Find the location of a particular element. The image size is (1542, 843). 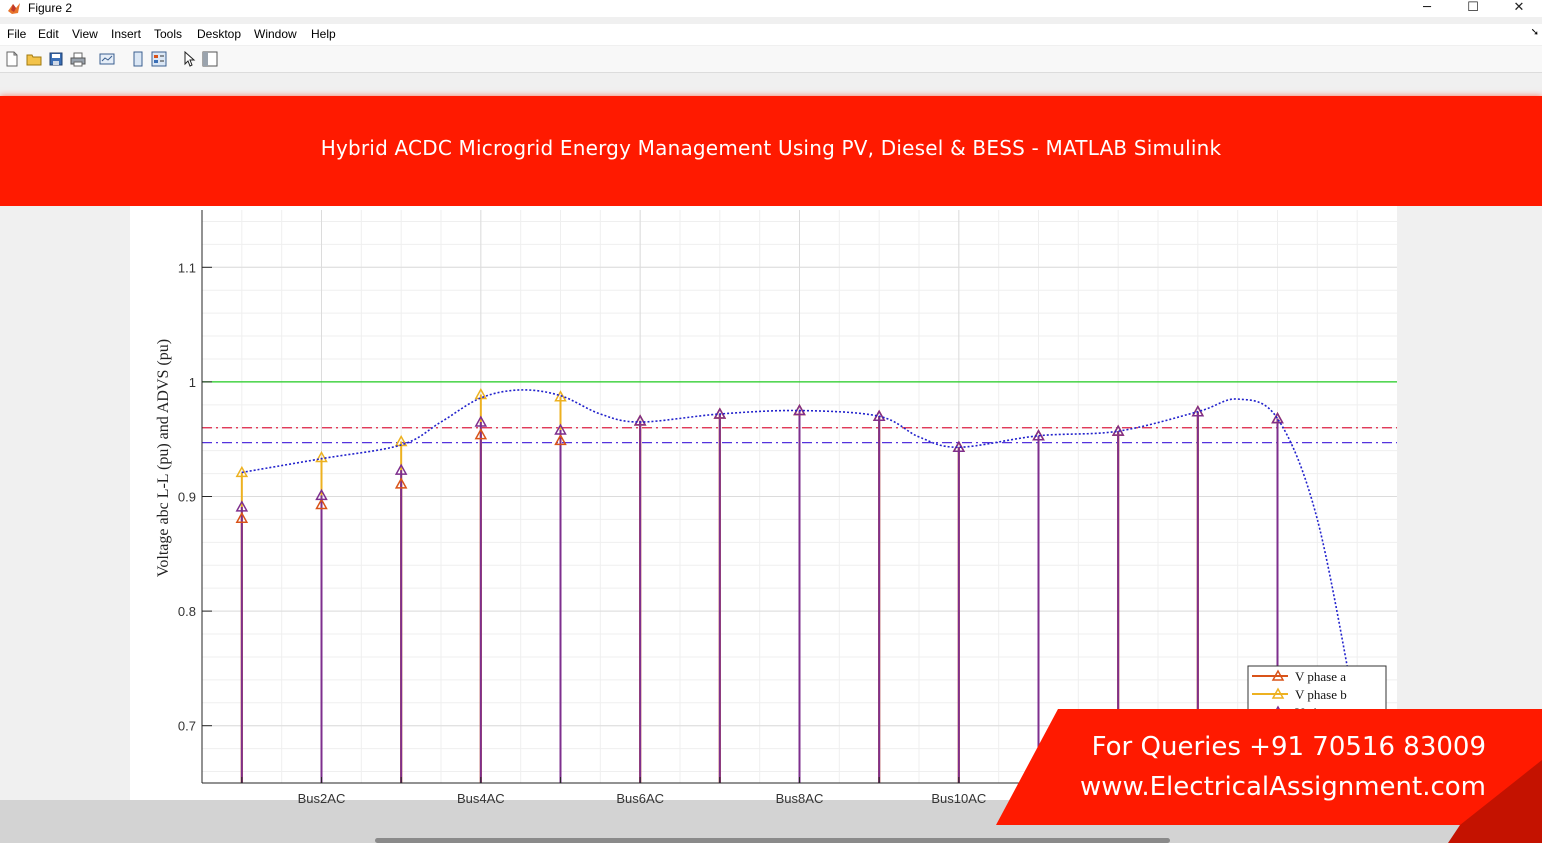

y-tick-label: 0.7 is located at coordinates (187, 726).